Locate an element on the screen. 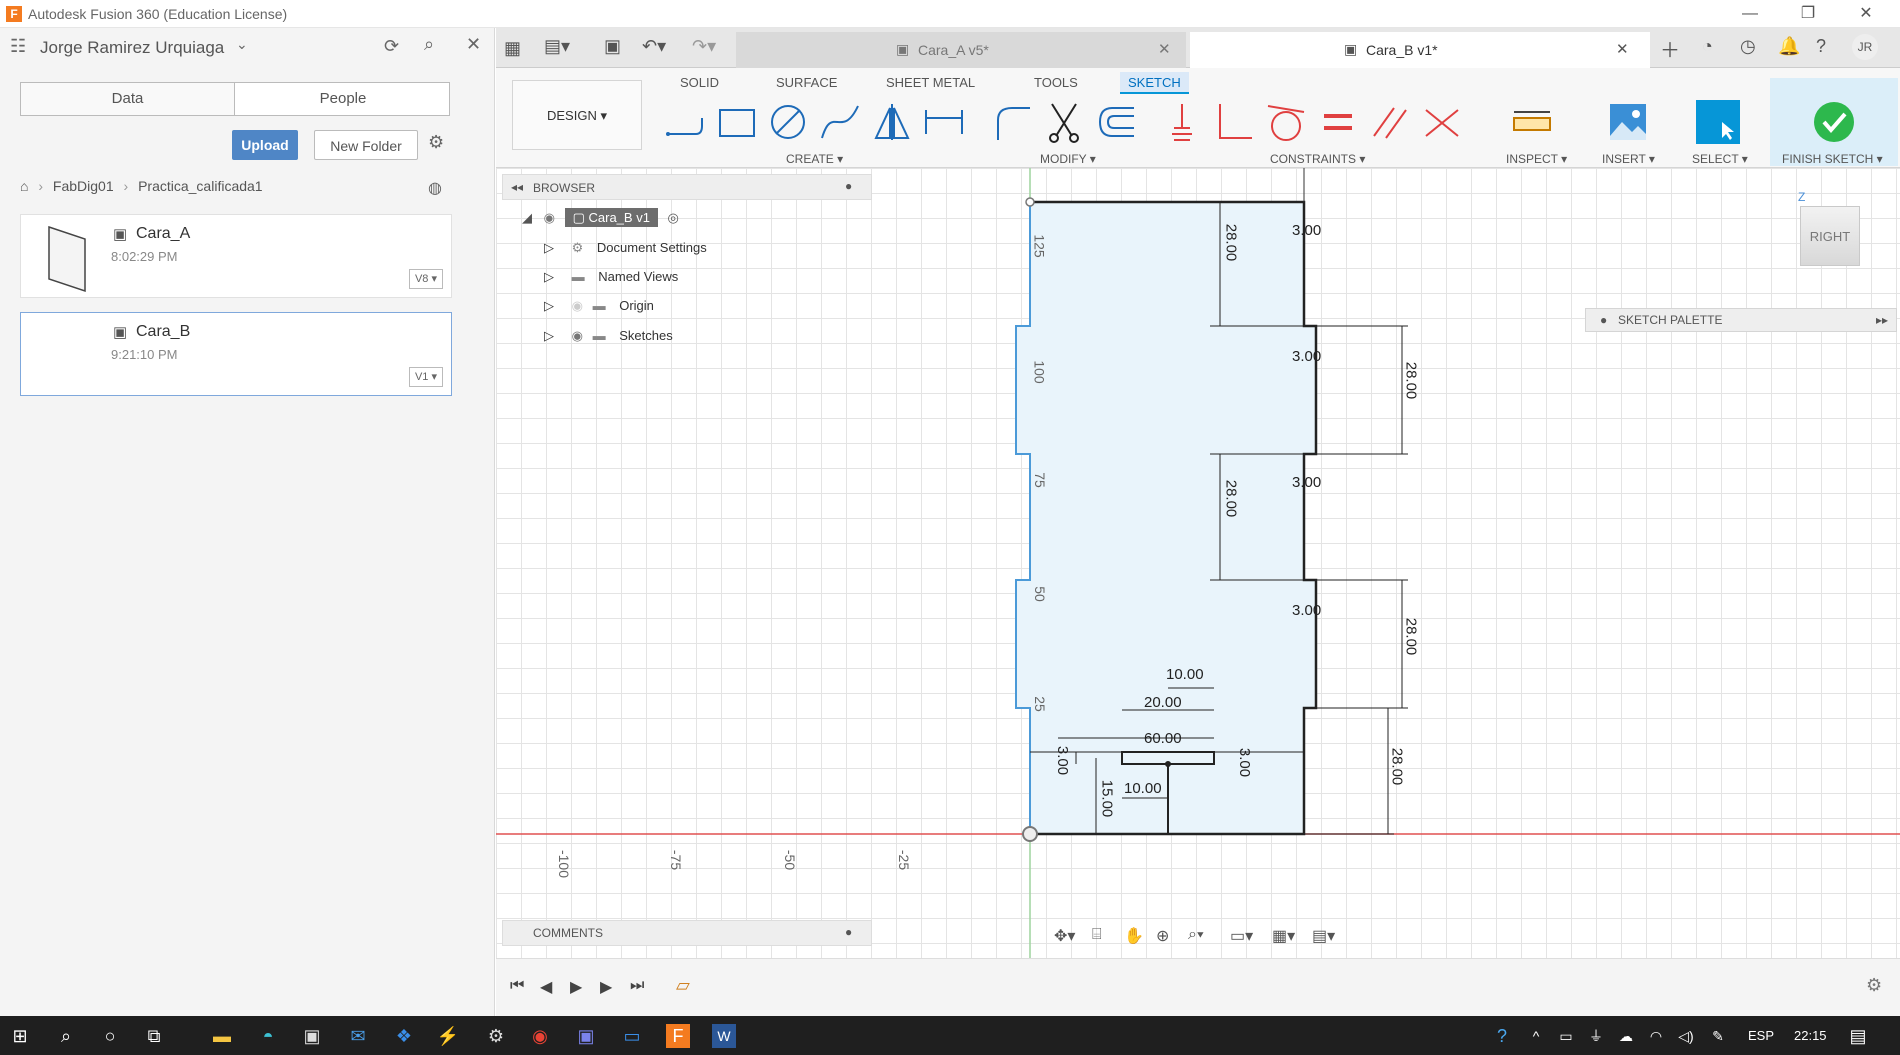  fix-constraint-icon is located at coordinates (1182, 122).